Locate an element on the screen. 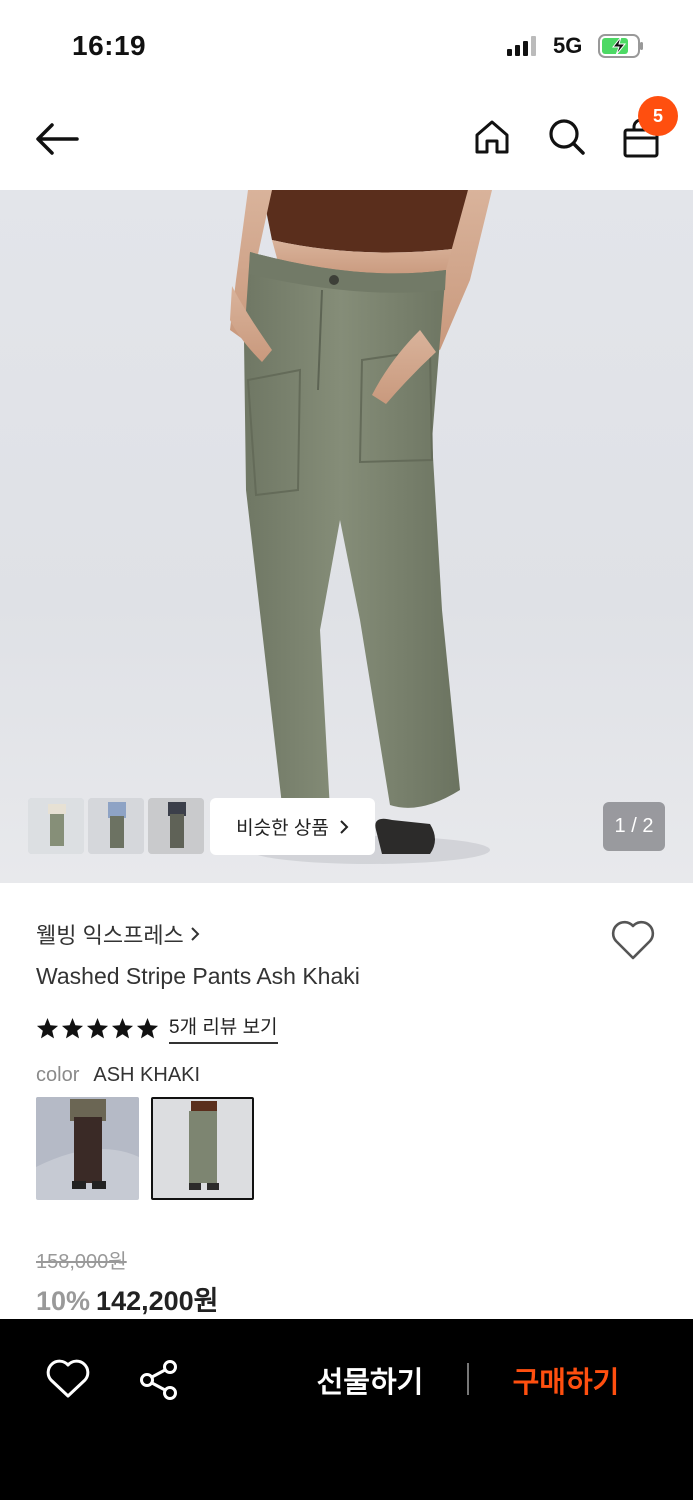 Image resolution: width=693 pixels, height=1500 pixels. price-row: 10% 142,200원 is located at coordinates (127, 1298).